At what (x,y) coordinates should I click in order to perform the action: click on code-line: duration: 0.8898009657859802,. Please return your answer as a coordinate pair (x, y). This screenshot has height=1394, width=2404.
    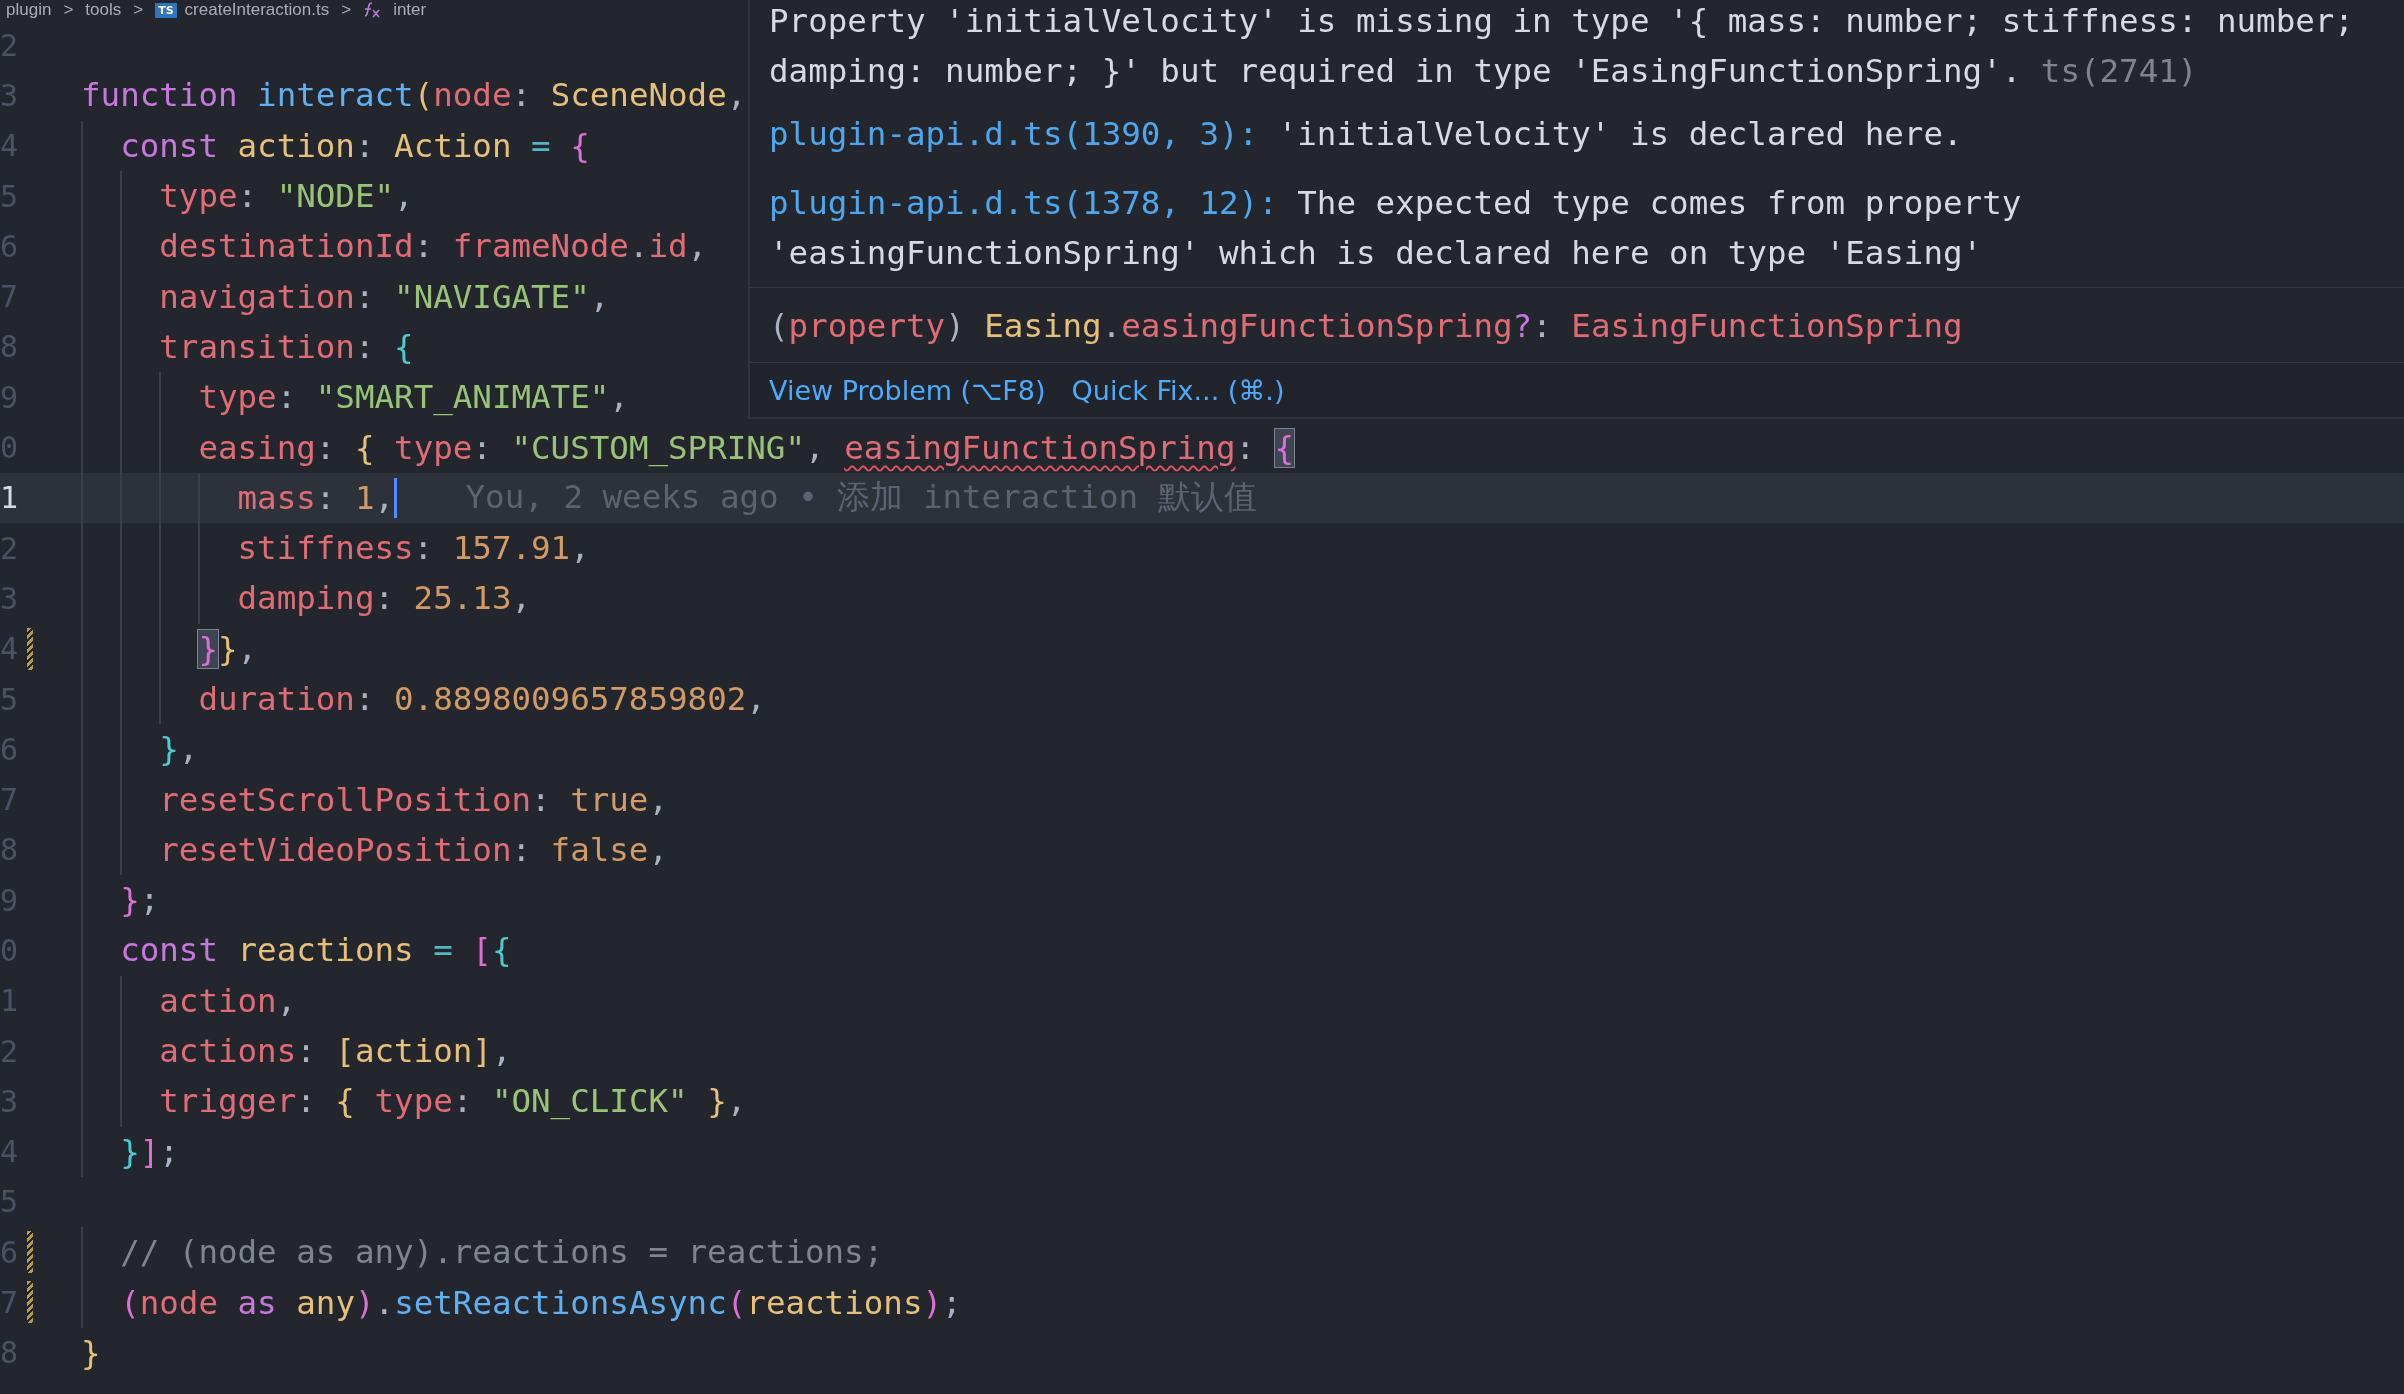
    Looking at the image, I should click on (482, 699).